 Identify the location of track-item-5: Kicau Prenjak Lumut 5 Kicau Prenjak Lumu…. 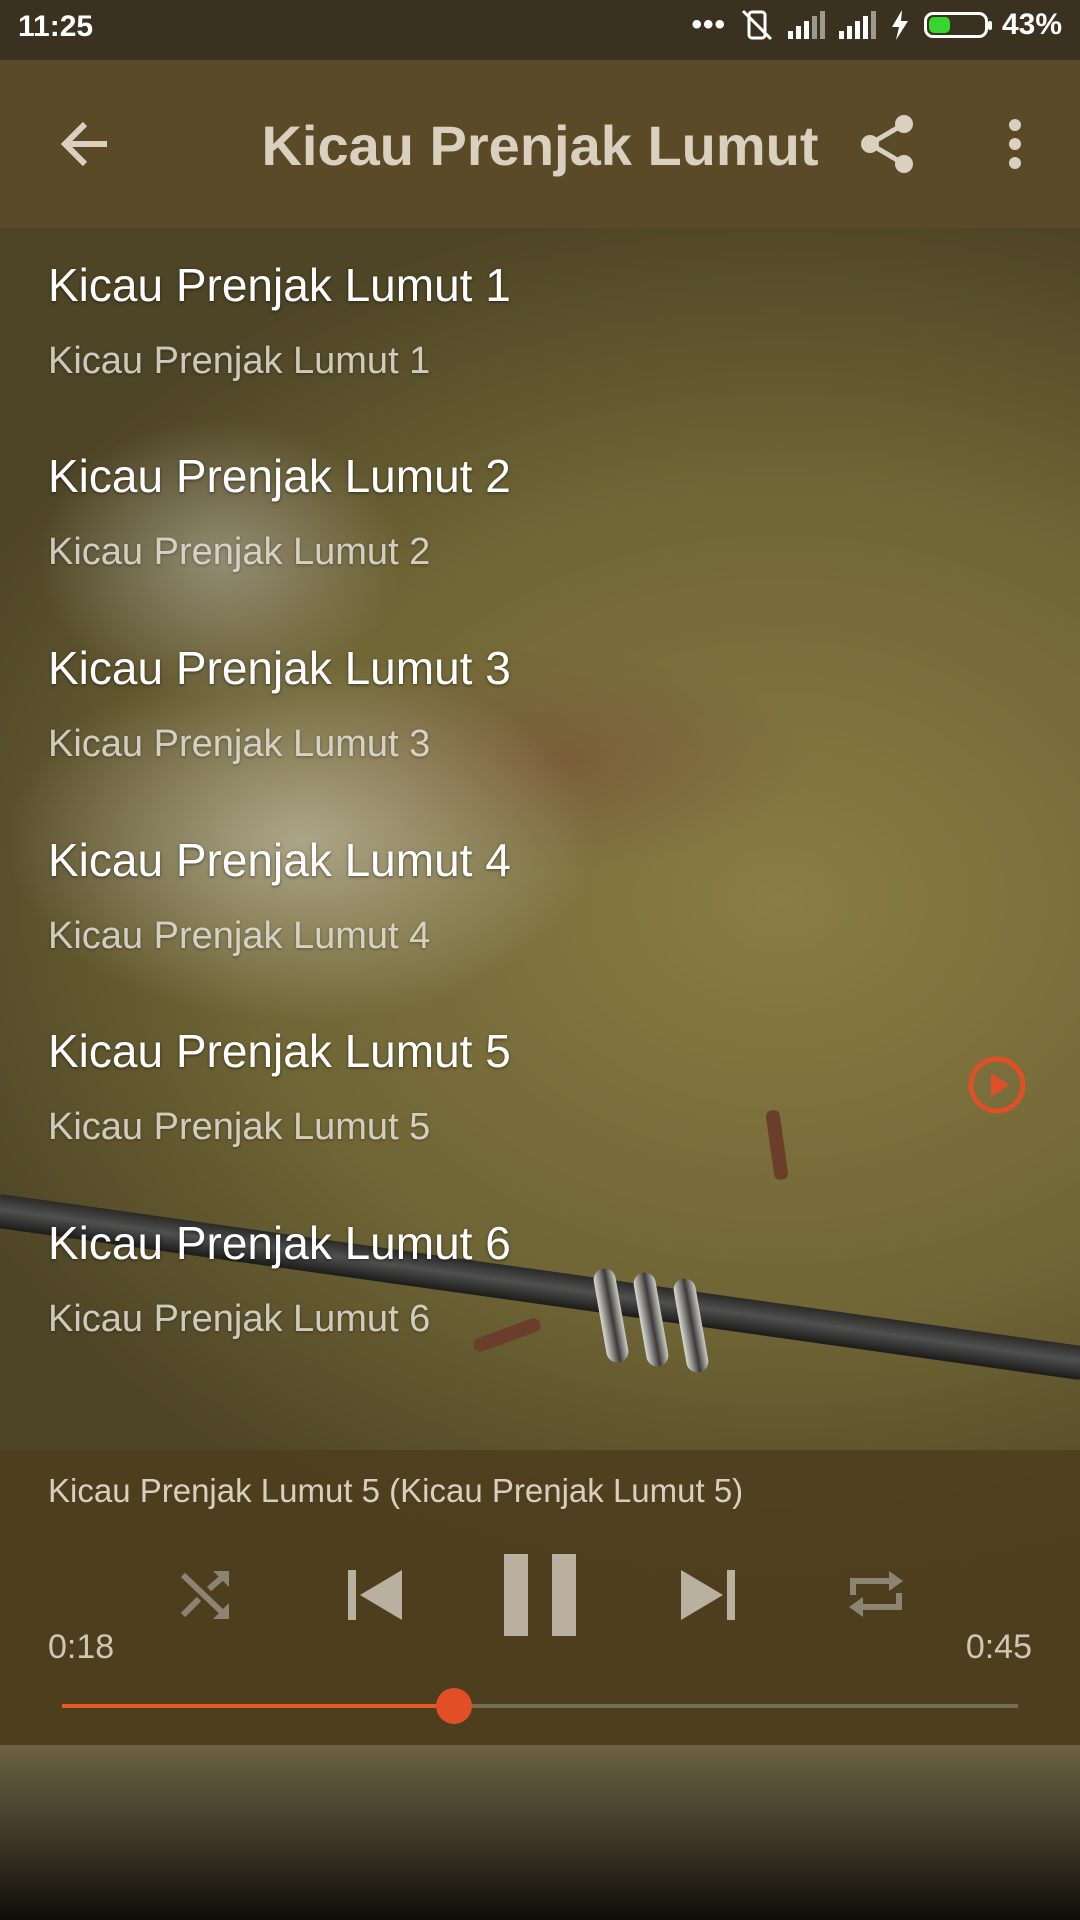
(540, 1089).